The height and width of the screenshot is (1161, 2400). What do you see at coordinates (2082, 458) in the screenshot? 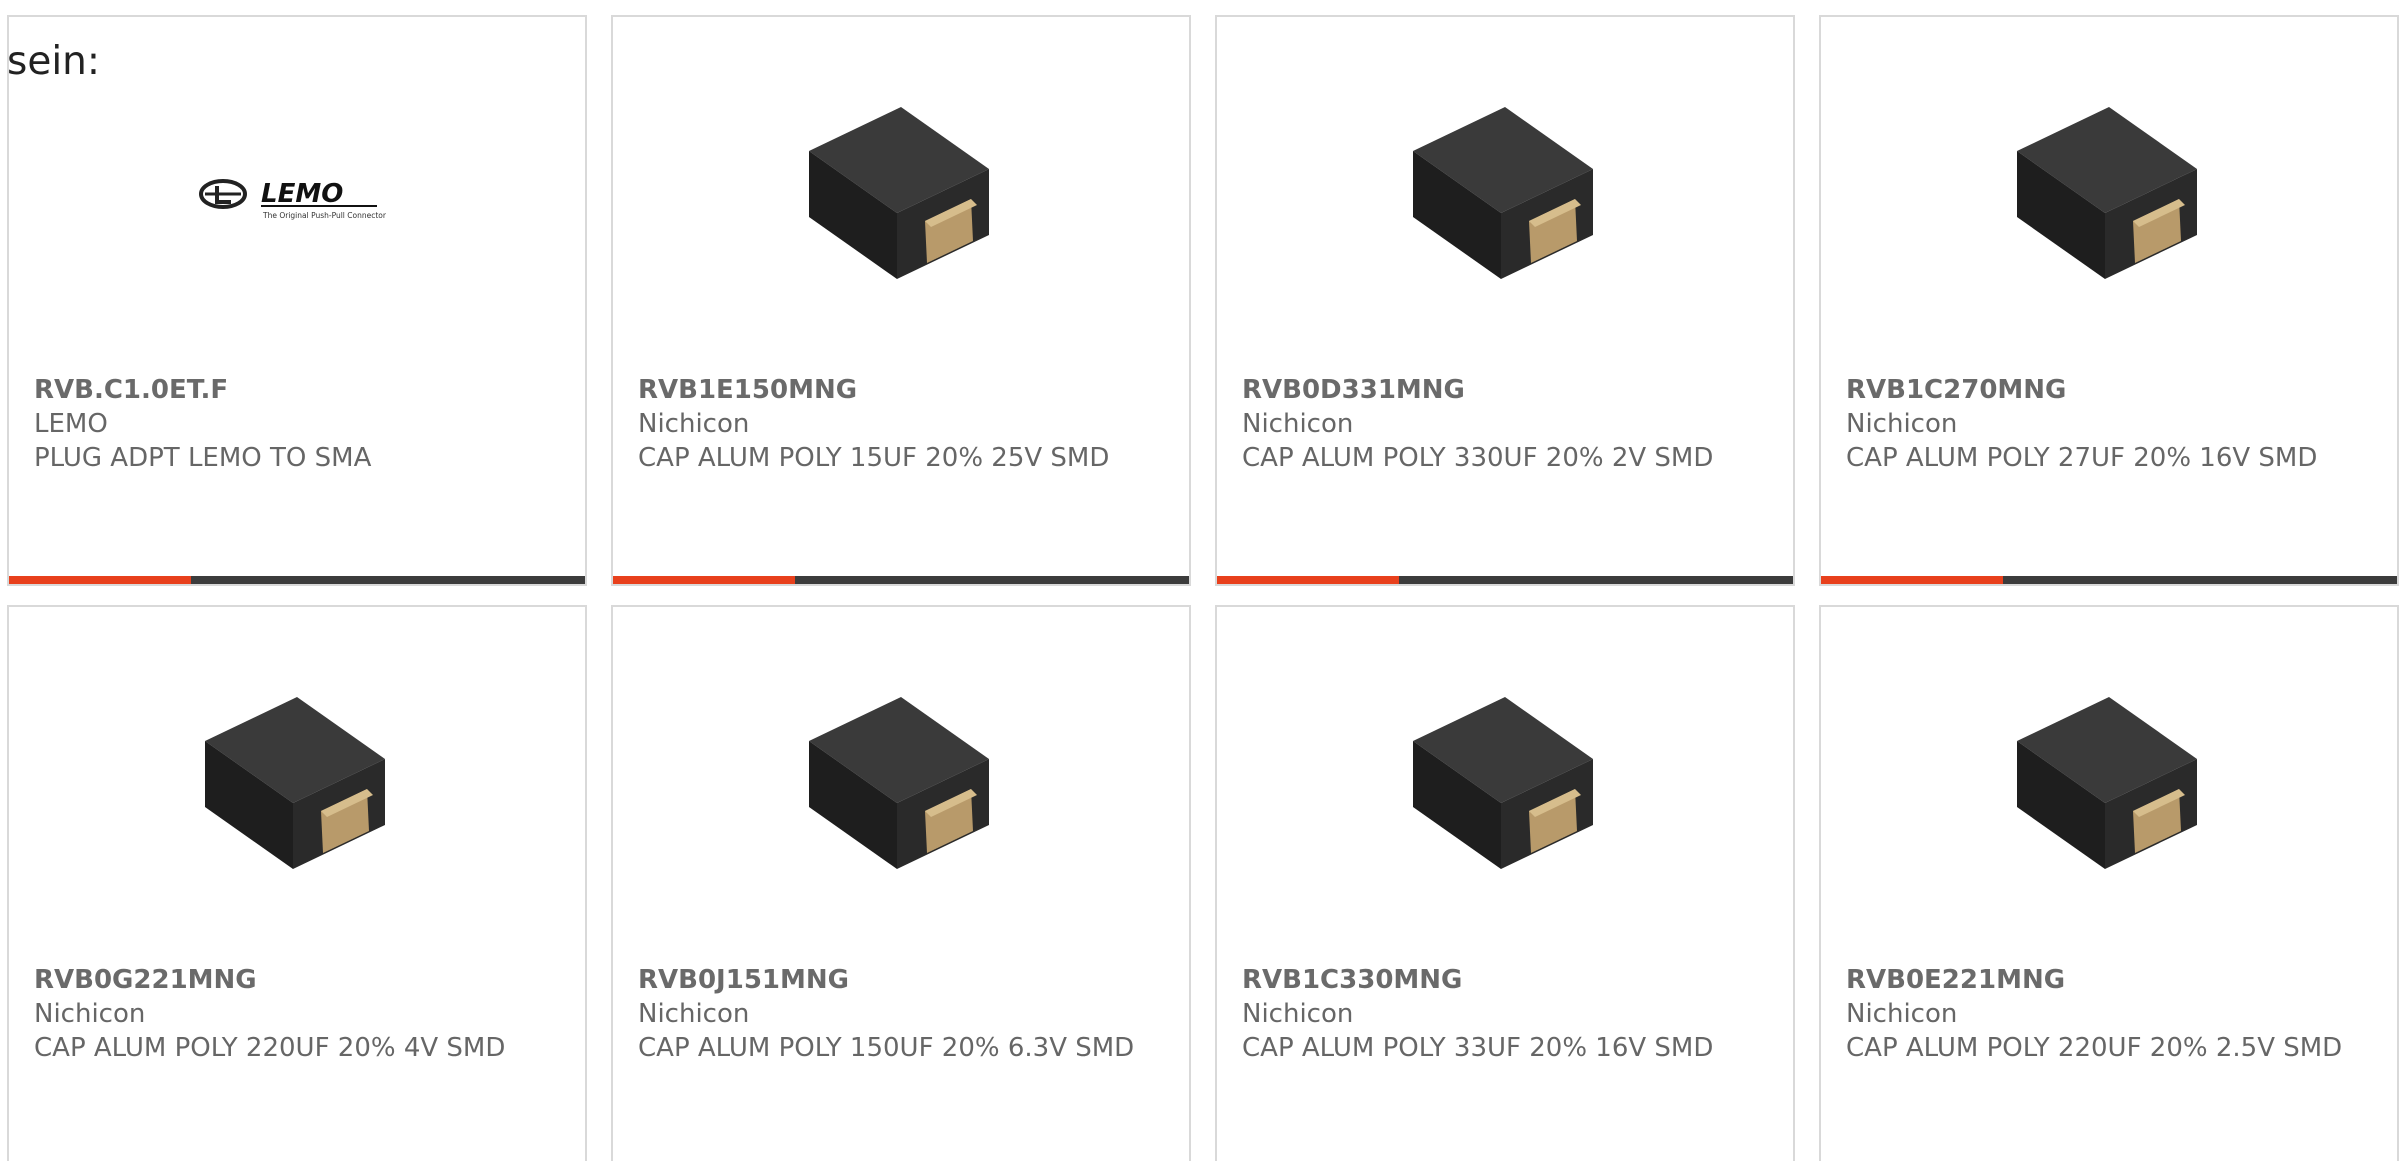
I see `description: CAP ALUM POLY 27UF 20% 16V SMD` at bounding box center [2082, 458].